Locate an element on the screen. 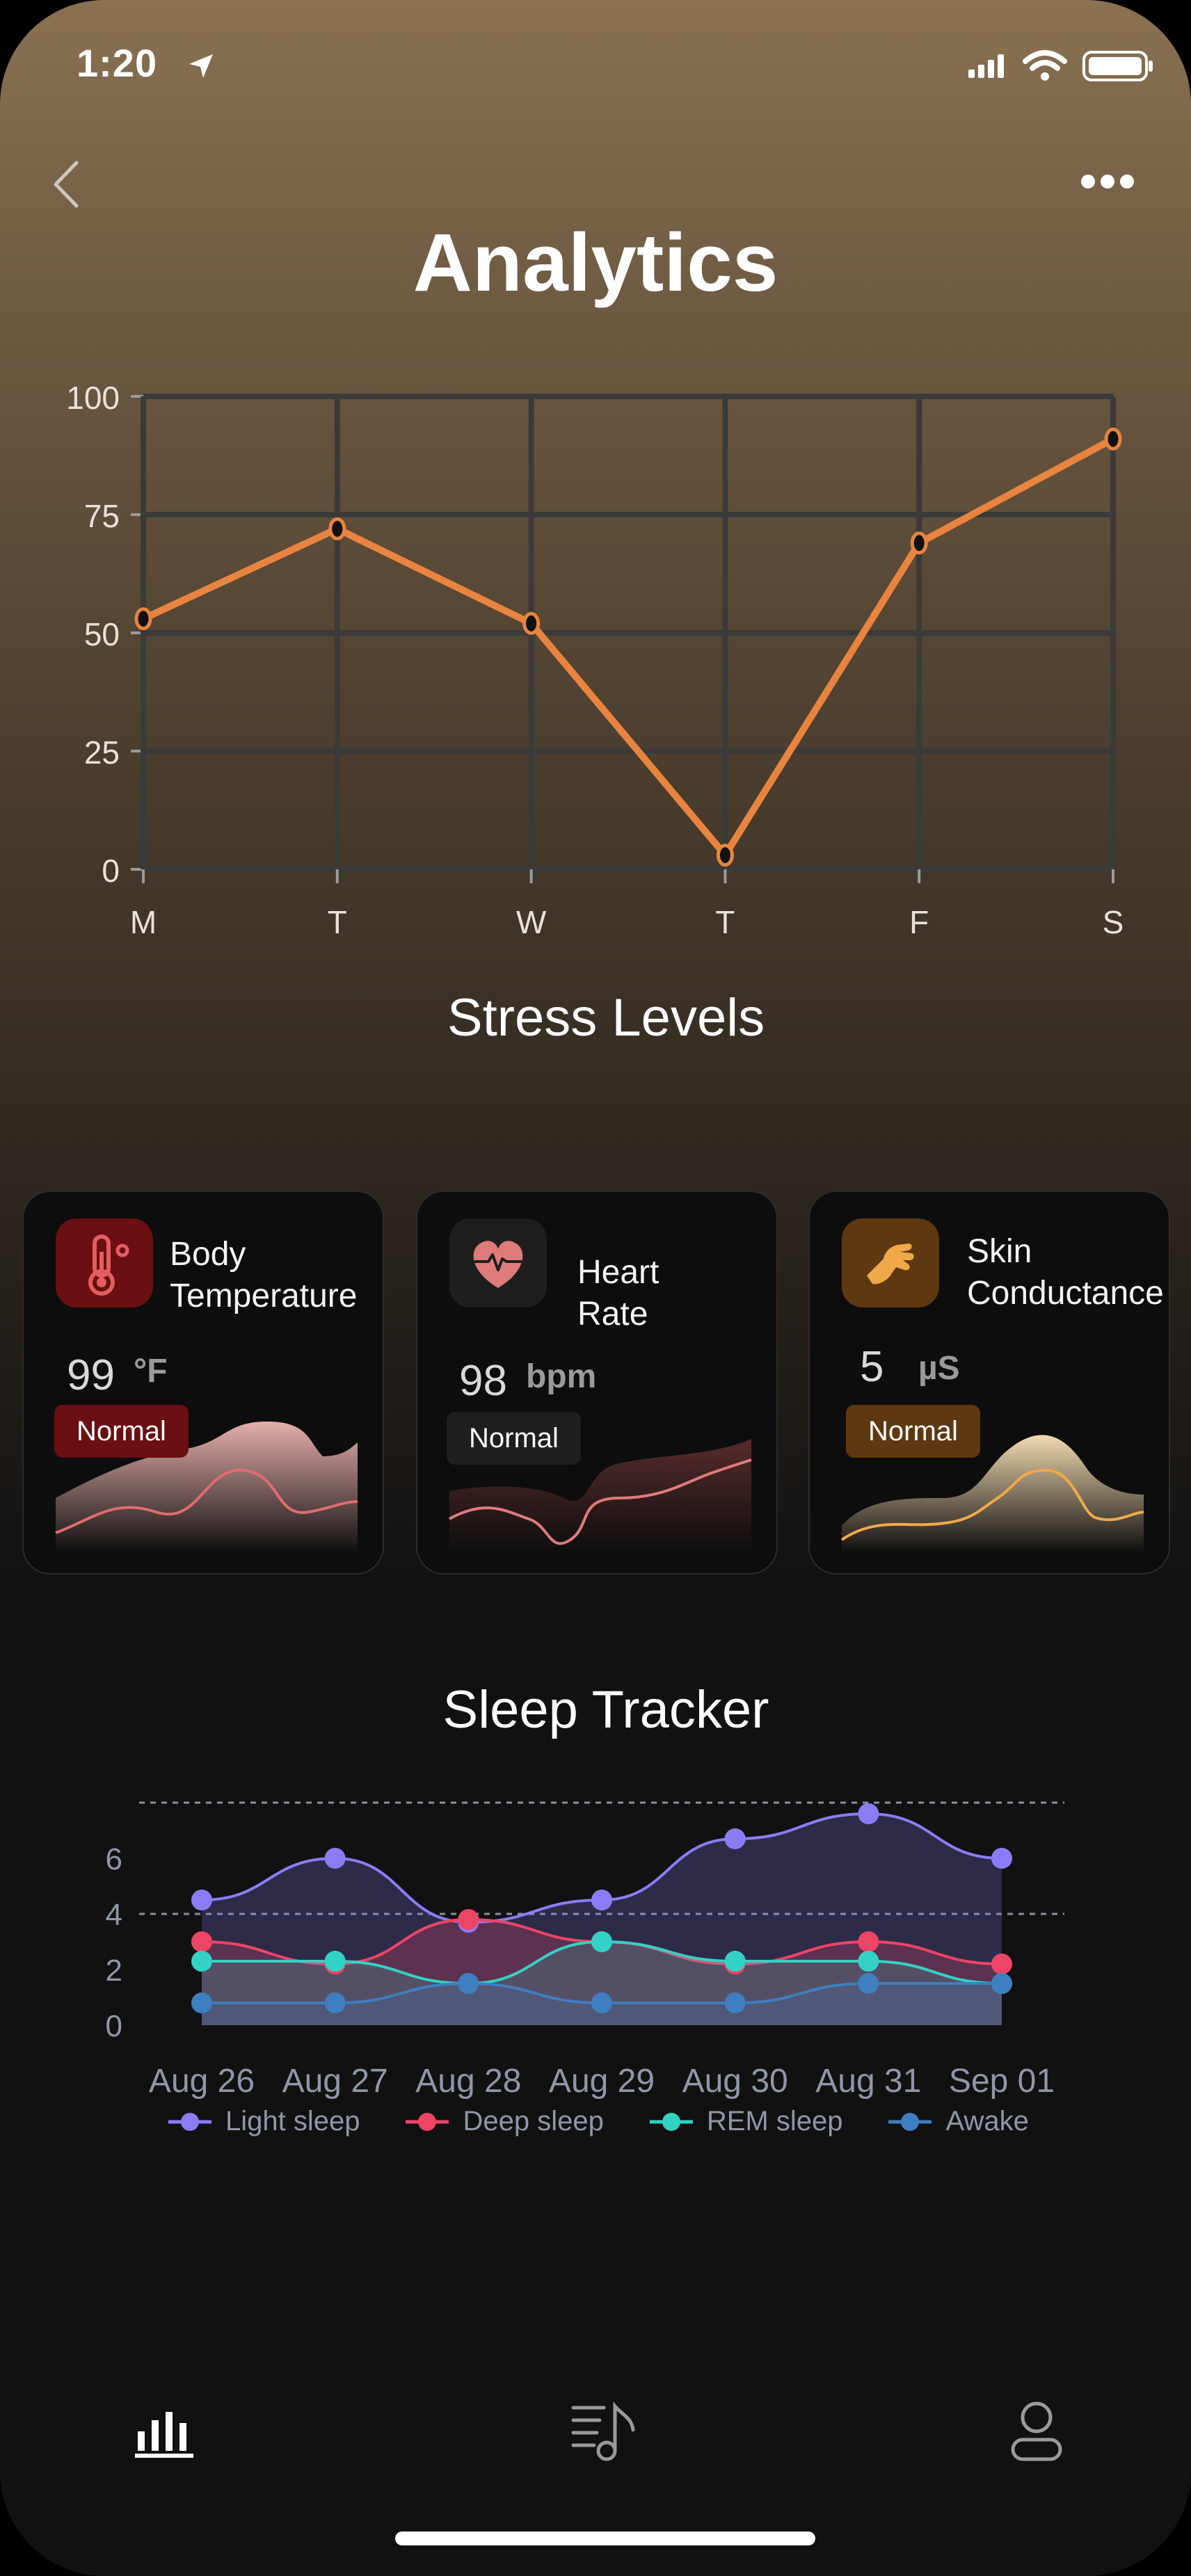  card-unit: bpm is located at coordinates (562, 1376).